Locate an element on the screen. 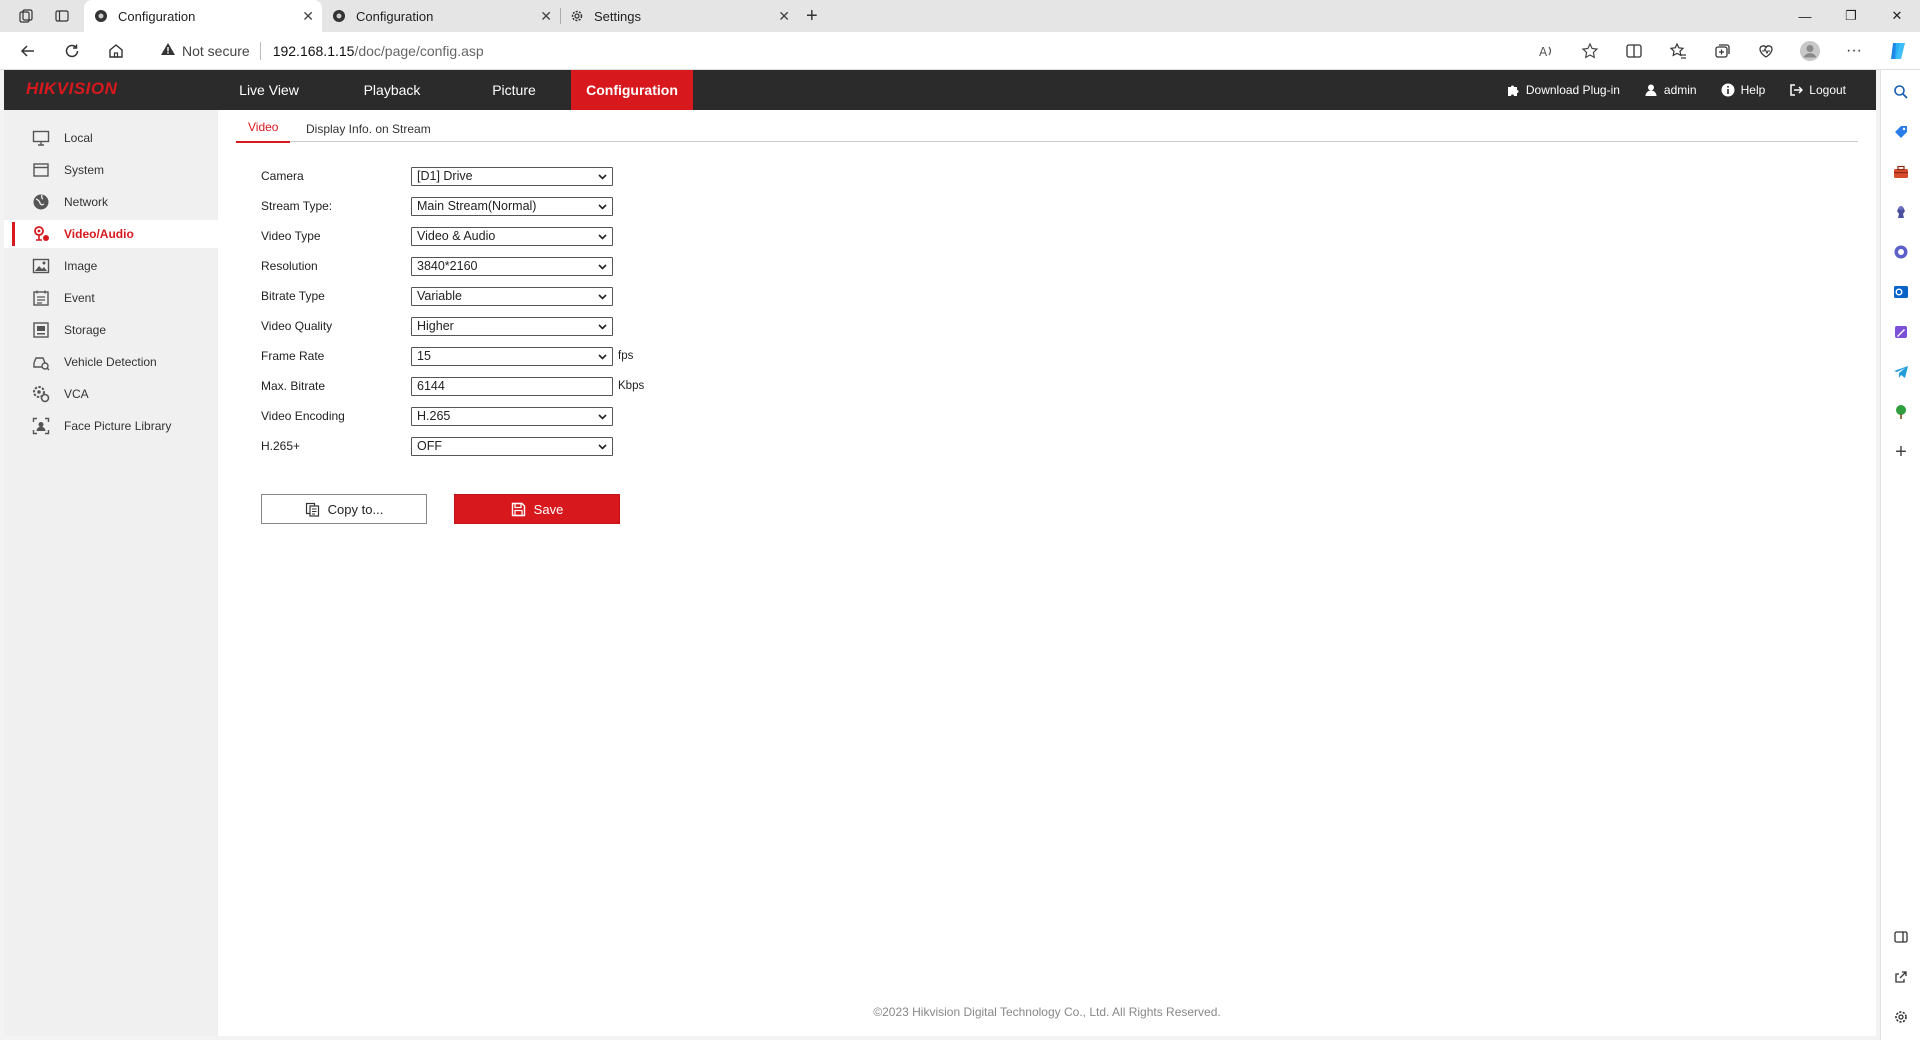 This screenshot has height=1040, width=1920. nav-configuration: Configuration is located at coordinates (632, 90).